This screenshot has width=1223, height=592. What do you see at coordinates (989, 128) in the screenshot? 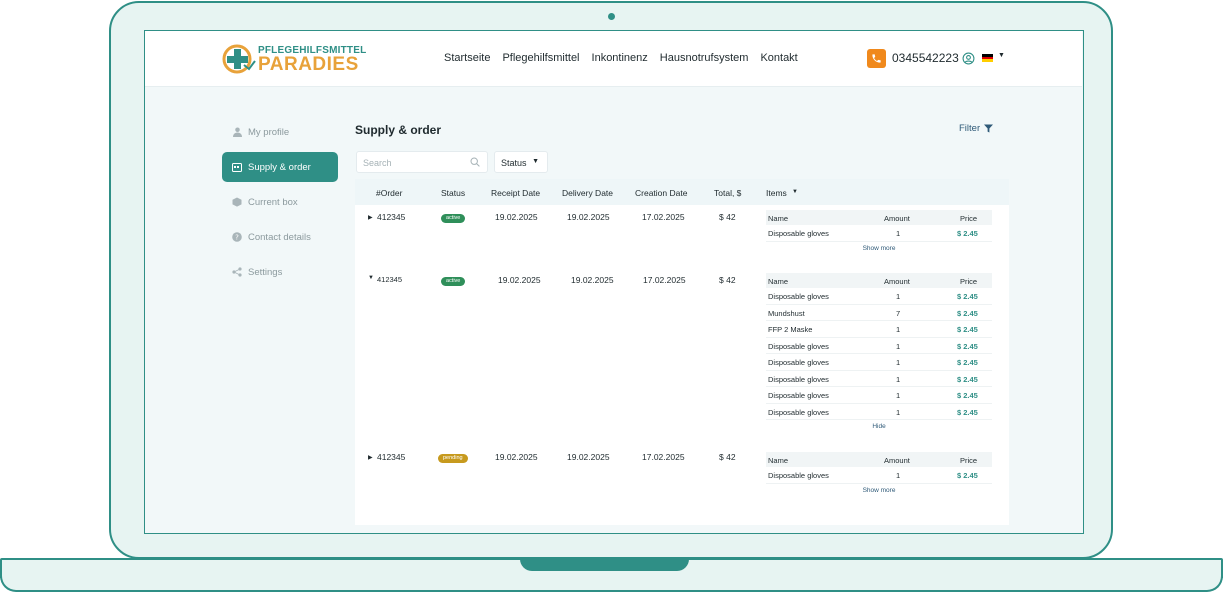
I see `filter-icon` at bounding box center [989, 128].